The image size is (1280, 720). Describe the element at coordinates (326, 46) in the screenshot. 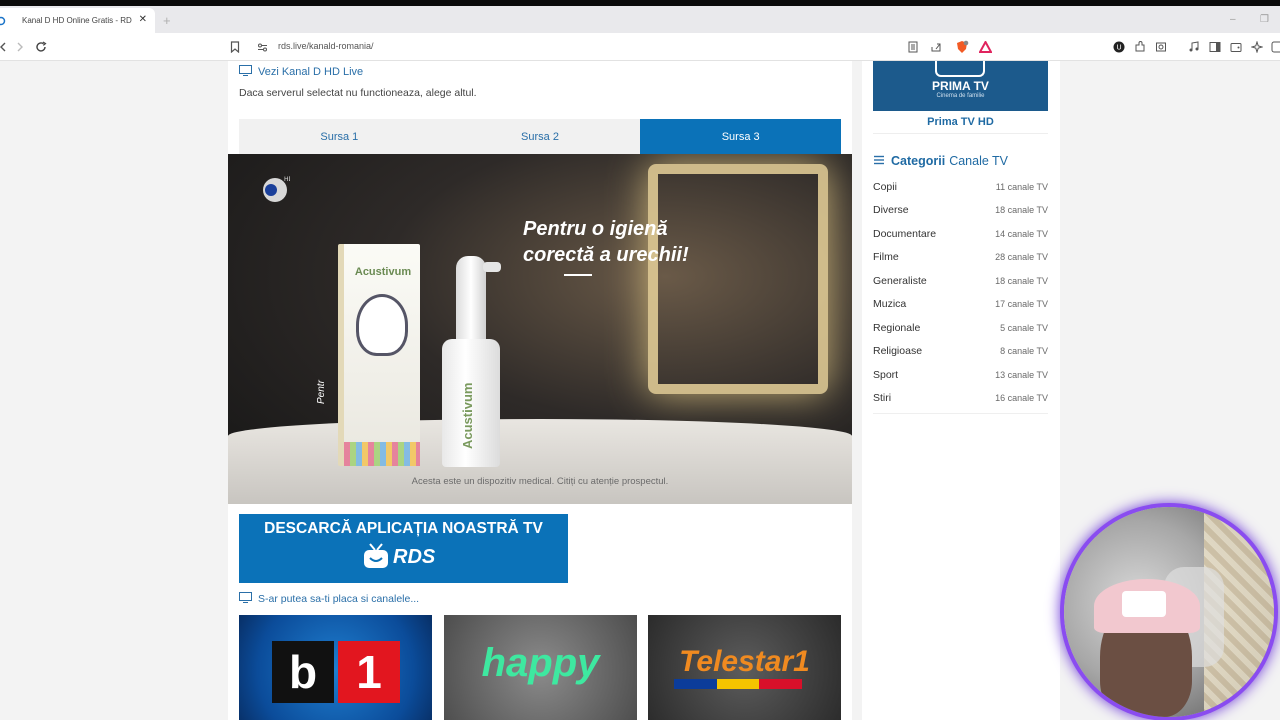

I see `url-text: rds.live/kanald-romania/` at that location.